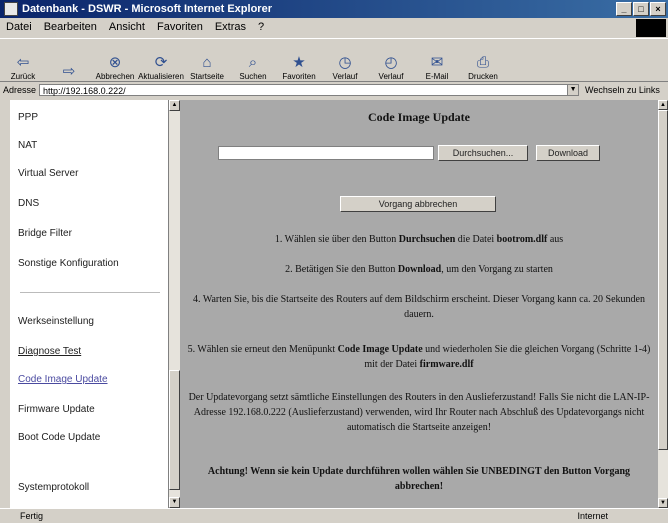  What do you see at coordinates (230, 27) in the screenshot?
I see `menu-extras: Extras` at bounding box center [230, 27].